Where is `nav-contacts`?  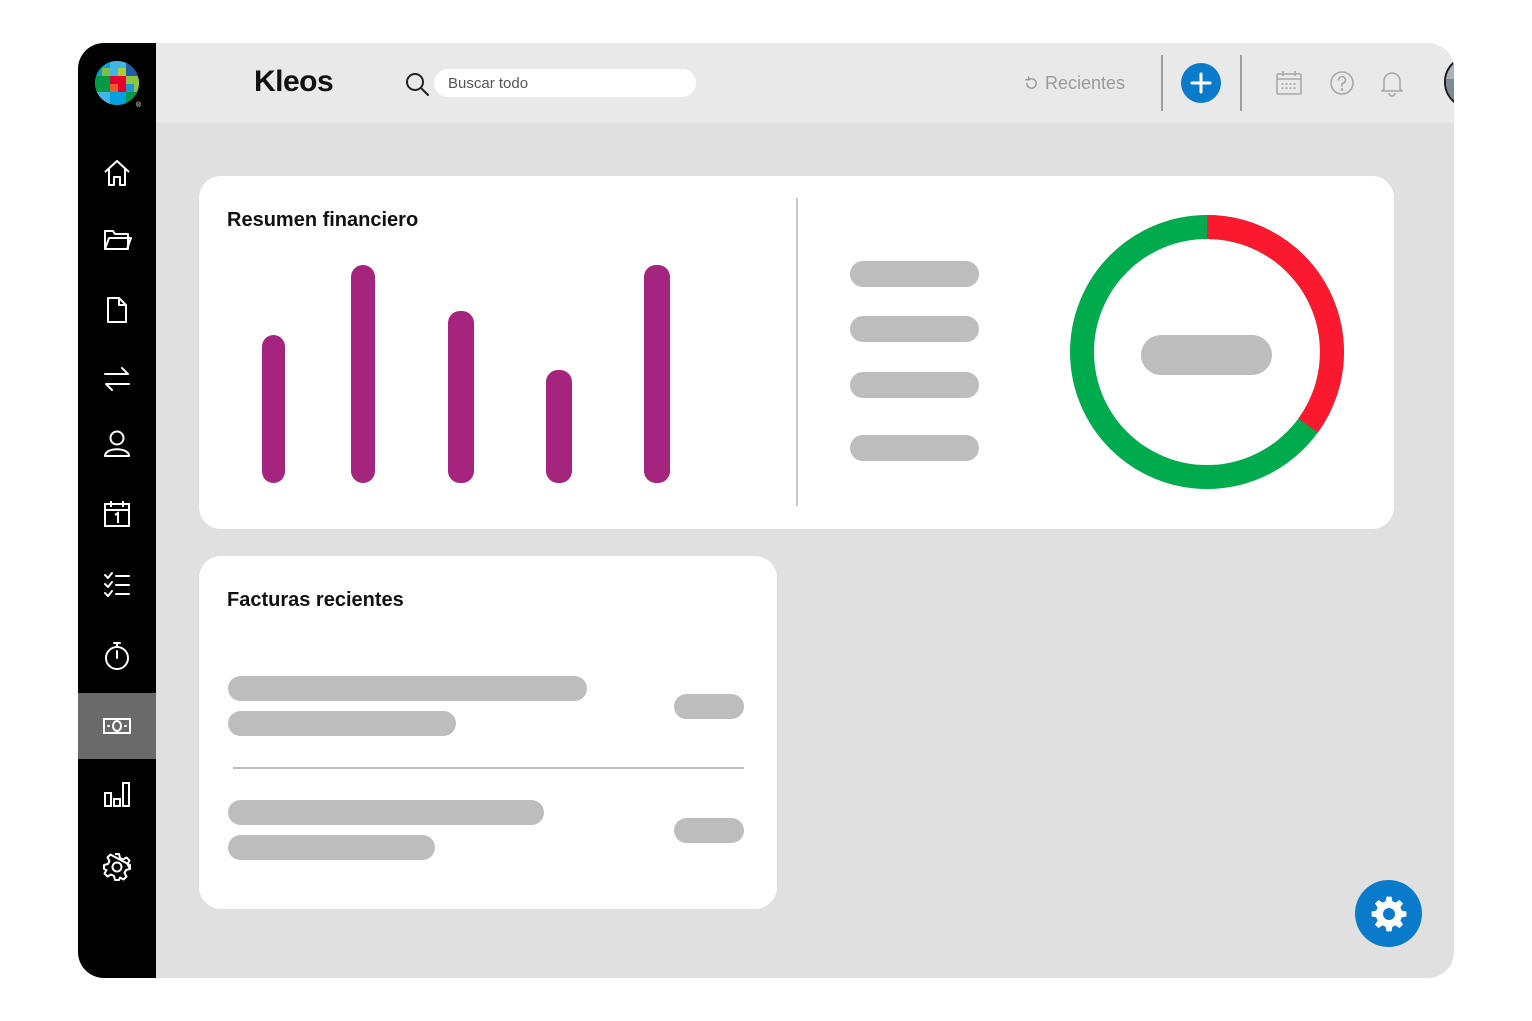
nav-contacts is located at coordinates (117, 443).